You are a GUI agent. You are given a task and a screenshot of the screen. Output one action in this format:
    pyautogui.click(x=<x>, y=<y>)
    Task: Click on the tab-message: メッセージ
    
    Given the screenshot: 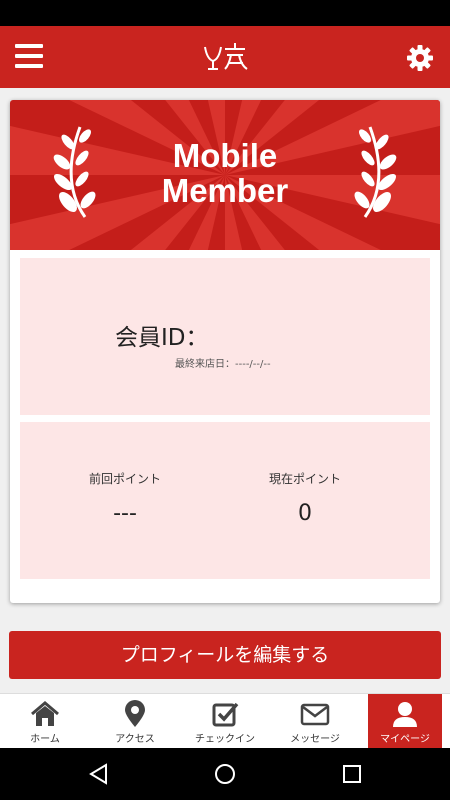 What is the action you would take?
    pyautogui.click(x=315, y=721)
    